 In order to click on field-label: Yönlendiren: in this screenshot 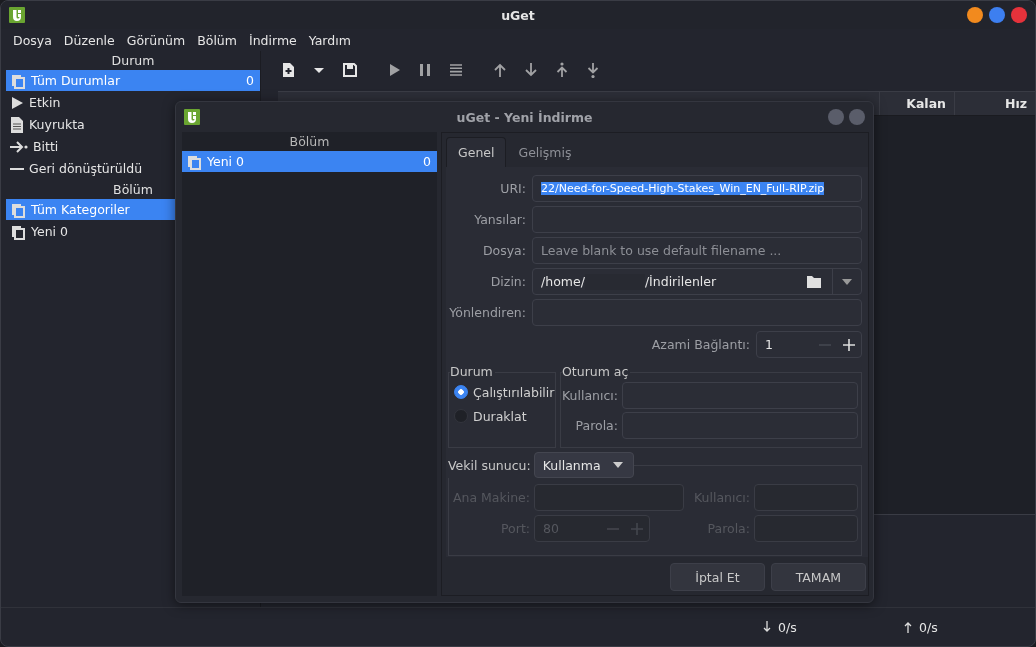, I will do `click(487, 312)`.